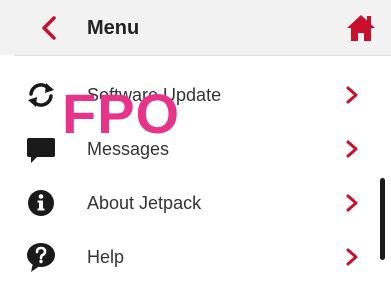 Image resolution: width=391 pixels, height=284 pixels. Describe the element at coordinates (41, 149) in the screenshot. I see `chat-bubble-icon` at that location.